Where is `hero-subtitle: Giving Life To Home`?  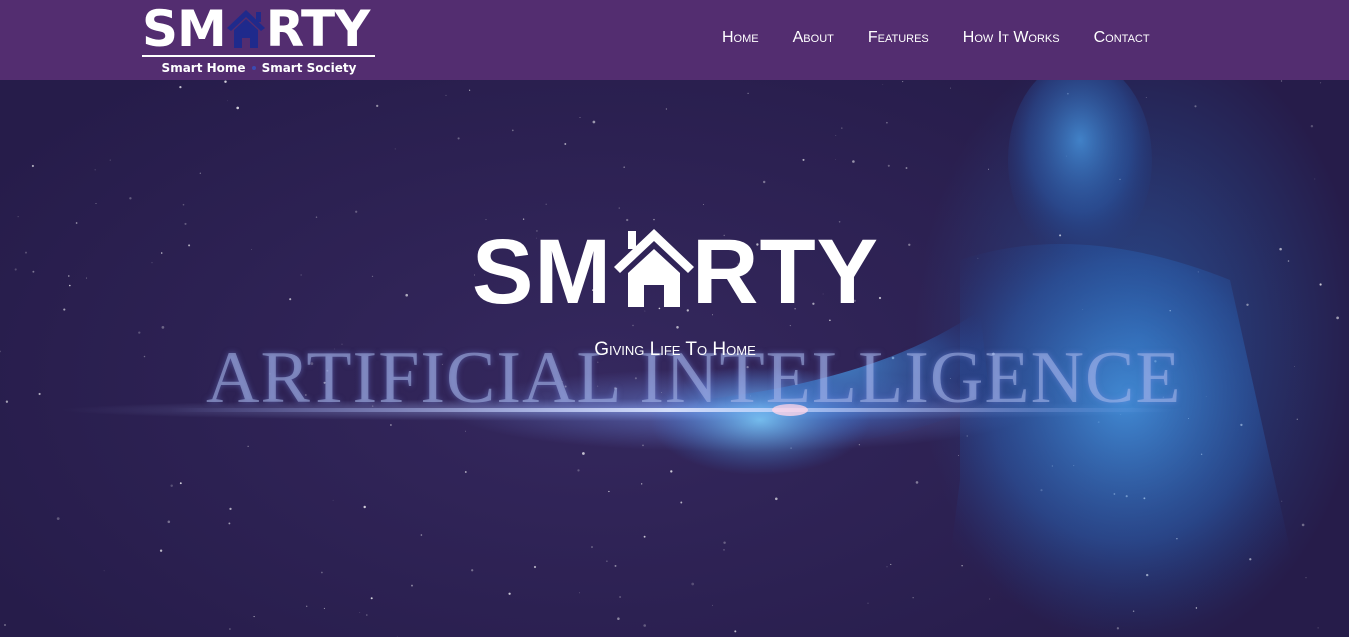
hero-subtitle: Giving Life To Home is located at coordinates (675, 349).